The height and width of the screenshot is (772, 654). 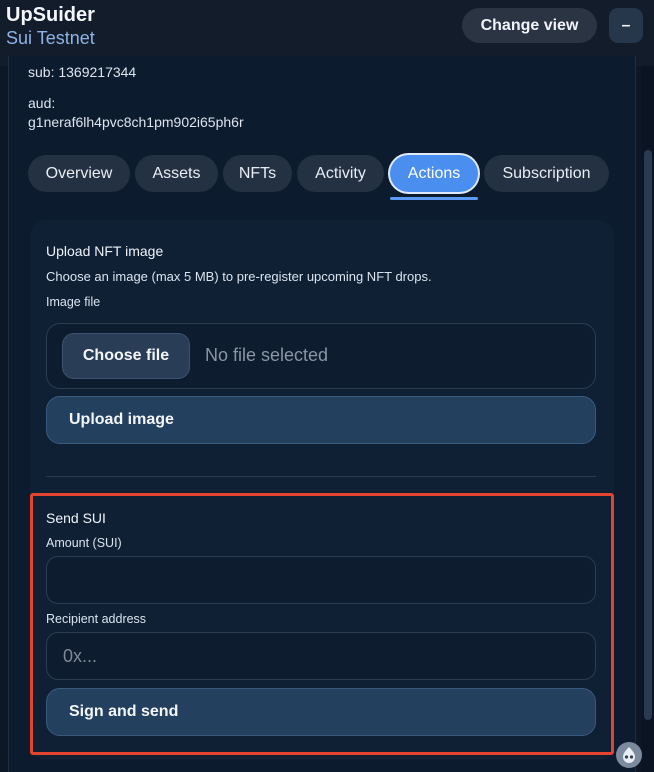 What do you see at coordinates (626, 25) in the screenshot?
I see `collapse-button: –` at bounding box center [626, 25].